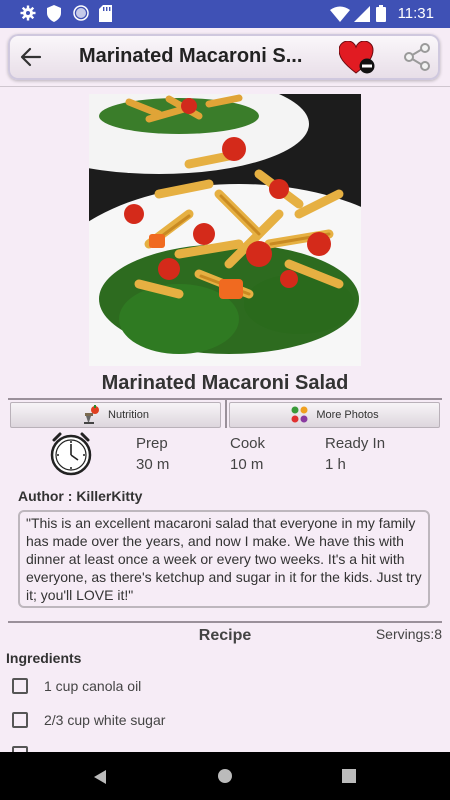  Describe the element at coordinates (81, 13) in the screenshot. I see `circle-icon` at that location.